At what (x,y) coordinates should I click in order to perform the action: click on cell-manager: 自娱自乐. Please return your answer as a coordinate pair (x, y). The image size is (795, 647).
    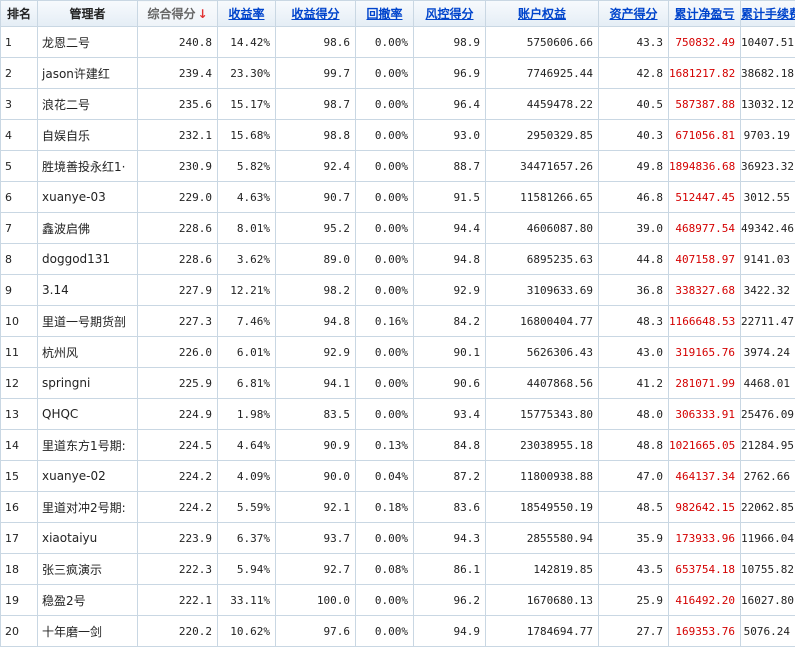
    Looking at the image, I should click on (88, 135).